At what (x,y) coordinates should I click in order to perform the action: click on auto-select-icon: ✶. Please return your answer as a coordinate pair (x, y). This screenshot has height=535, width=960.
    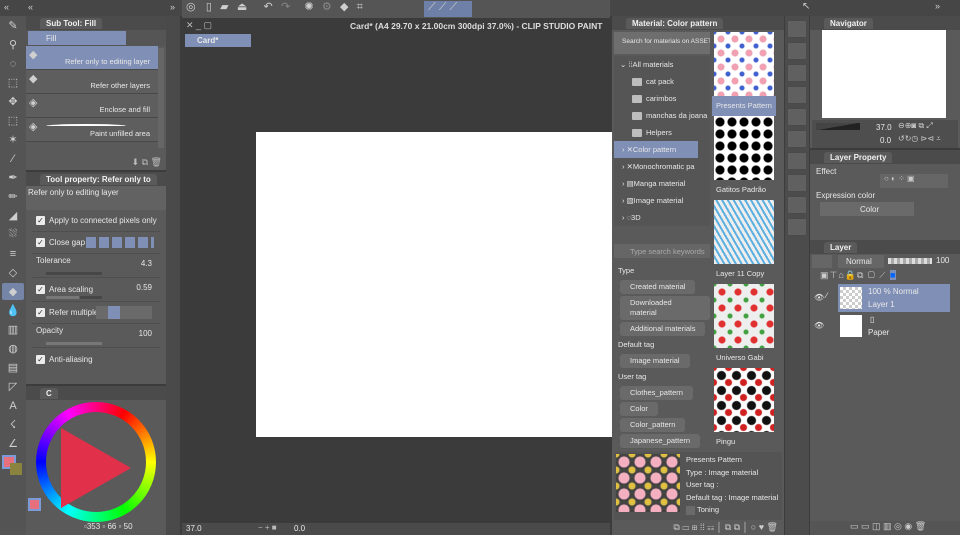
    Looking at the image, I should click on (13, 139).